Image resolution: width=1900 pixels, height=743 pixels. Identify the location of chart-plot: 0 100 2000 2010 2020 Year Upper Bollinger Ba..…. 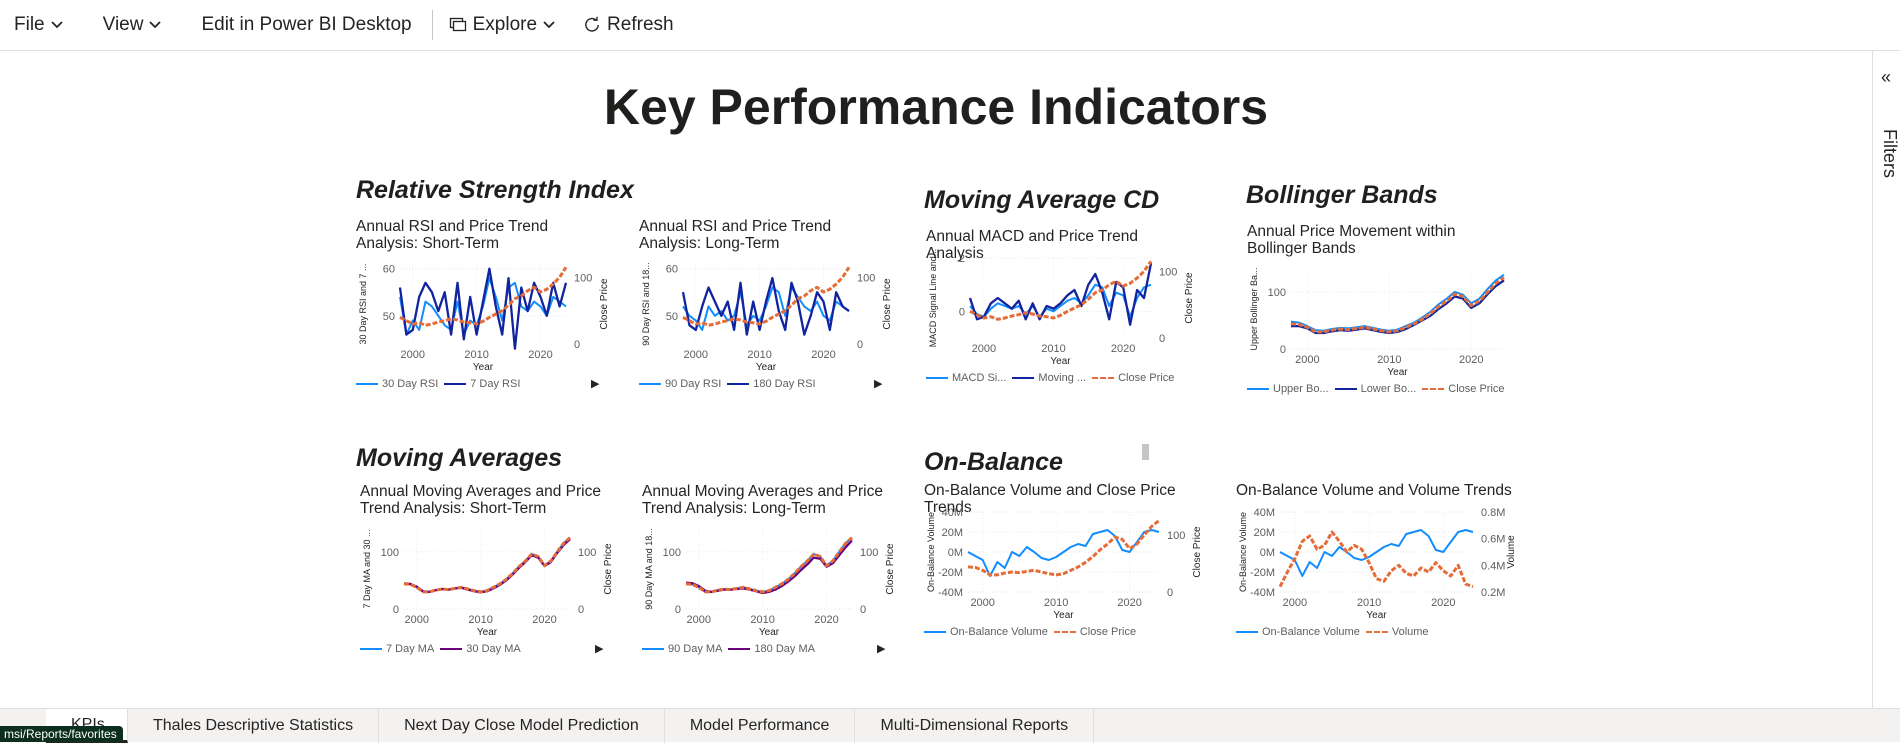
(1377, 322).